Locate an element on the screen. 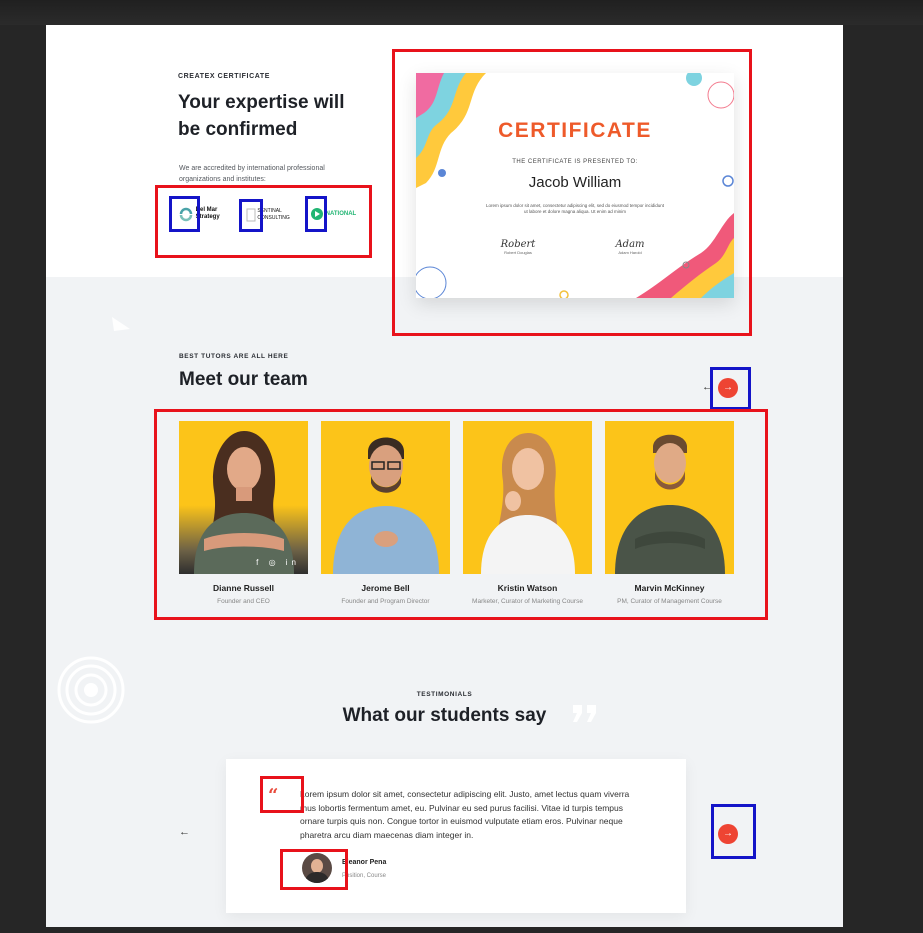 The width and height of the screenshot is (923, 933). author-name: Eleanor Pena is located at coordinates (364, 862).